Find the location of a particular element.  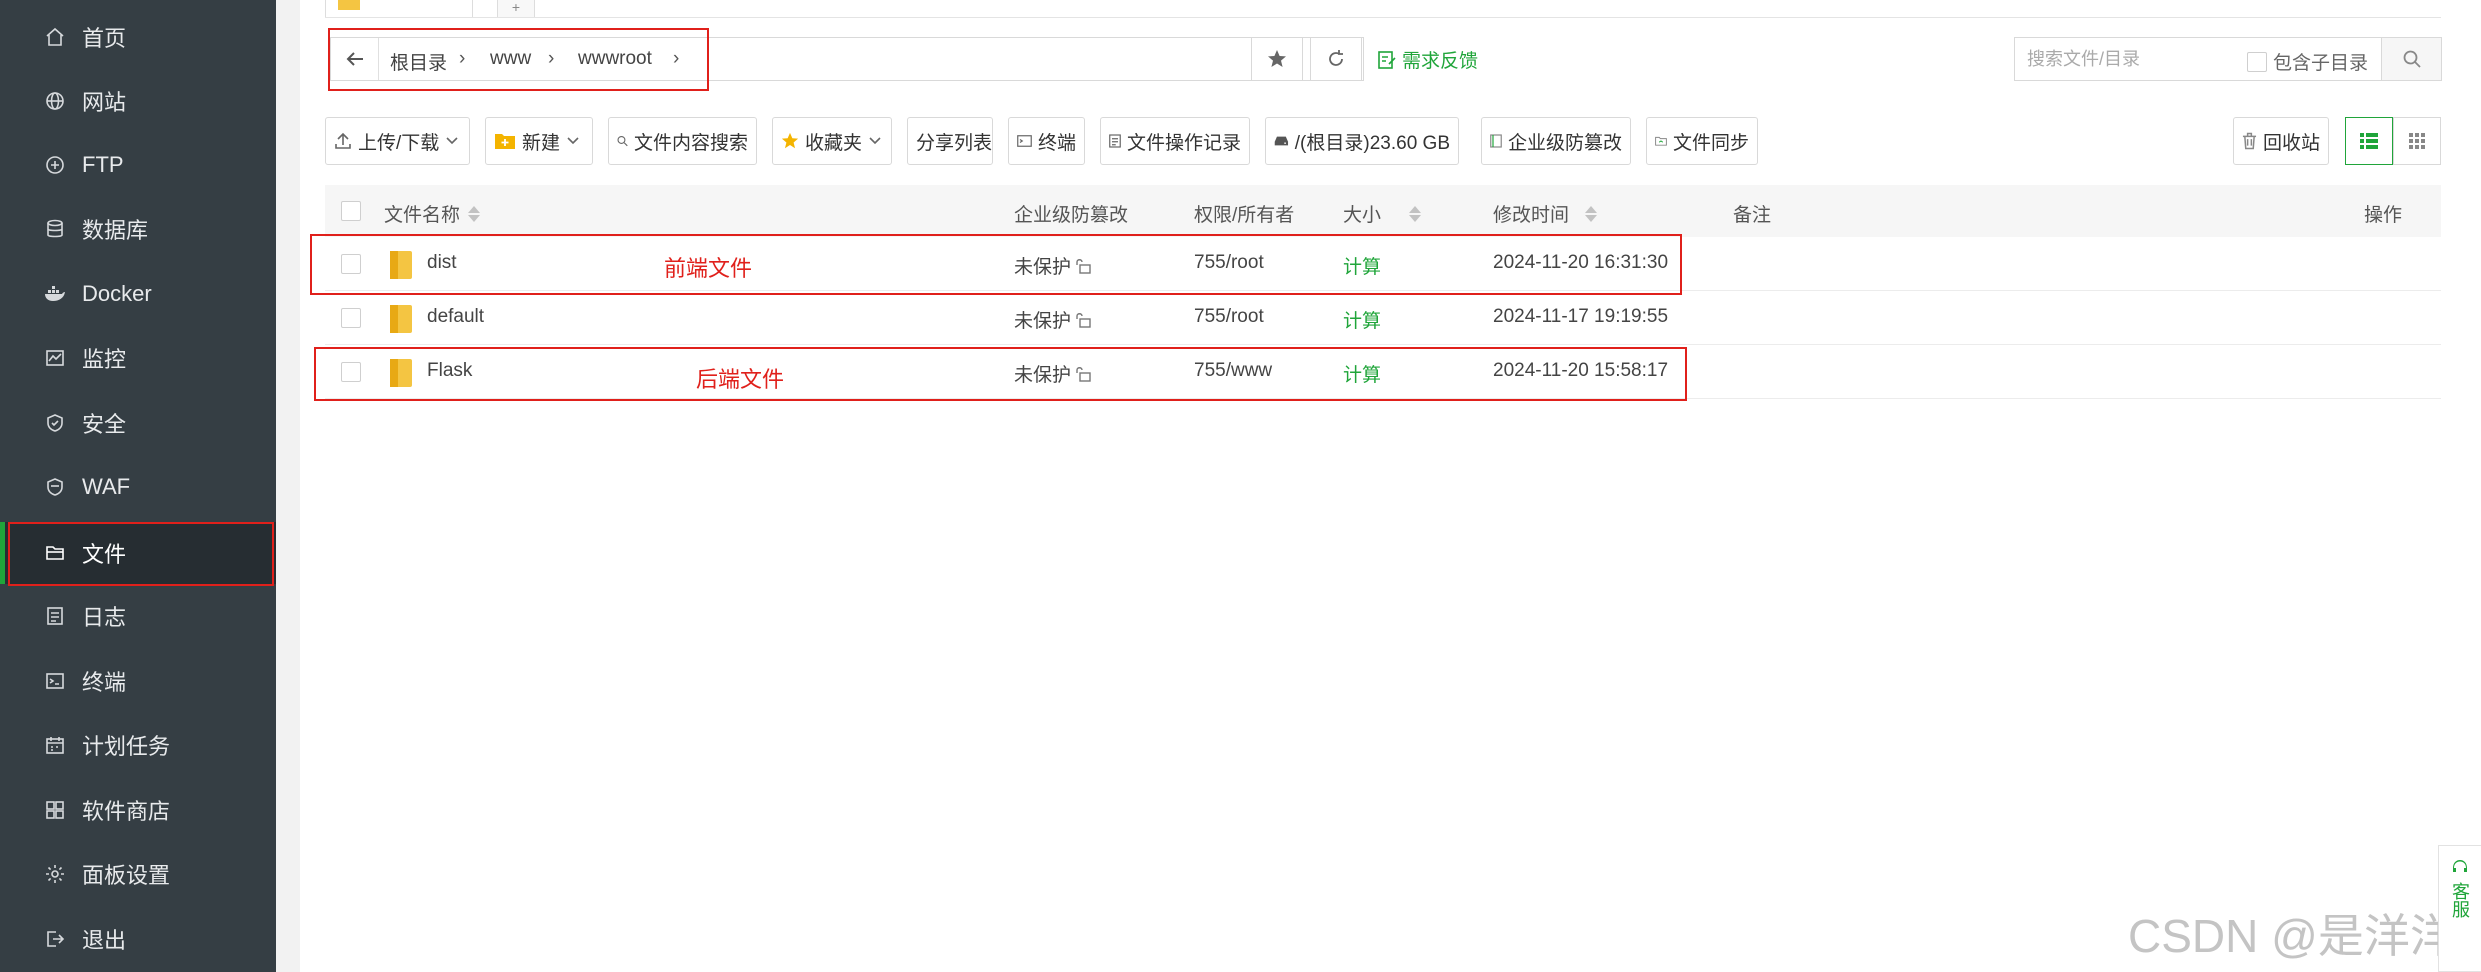

sidebar-item-waf: WAF is located at coordinates (138, 487).